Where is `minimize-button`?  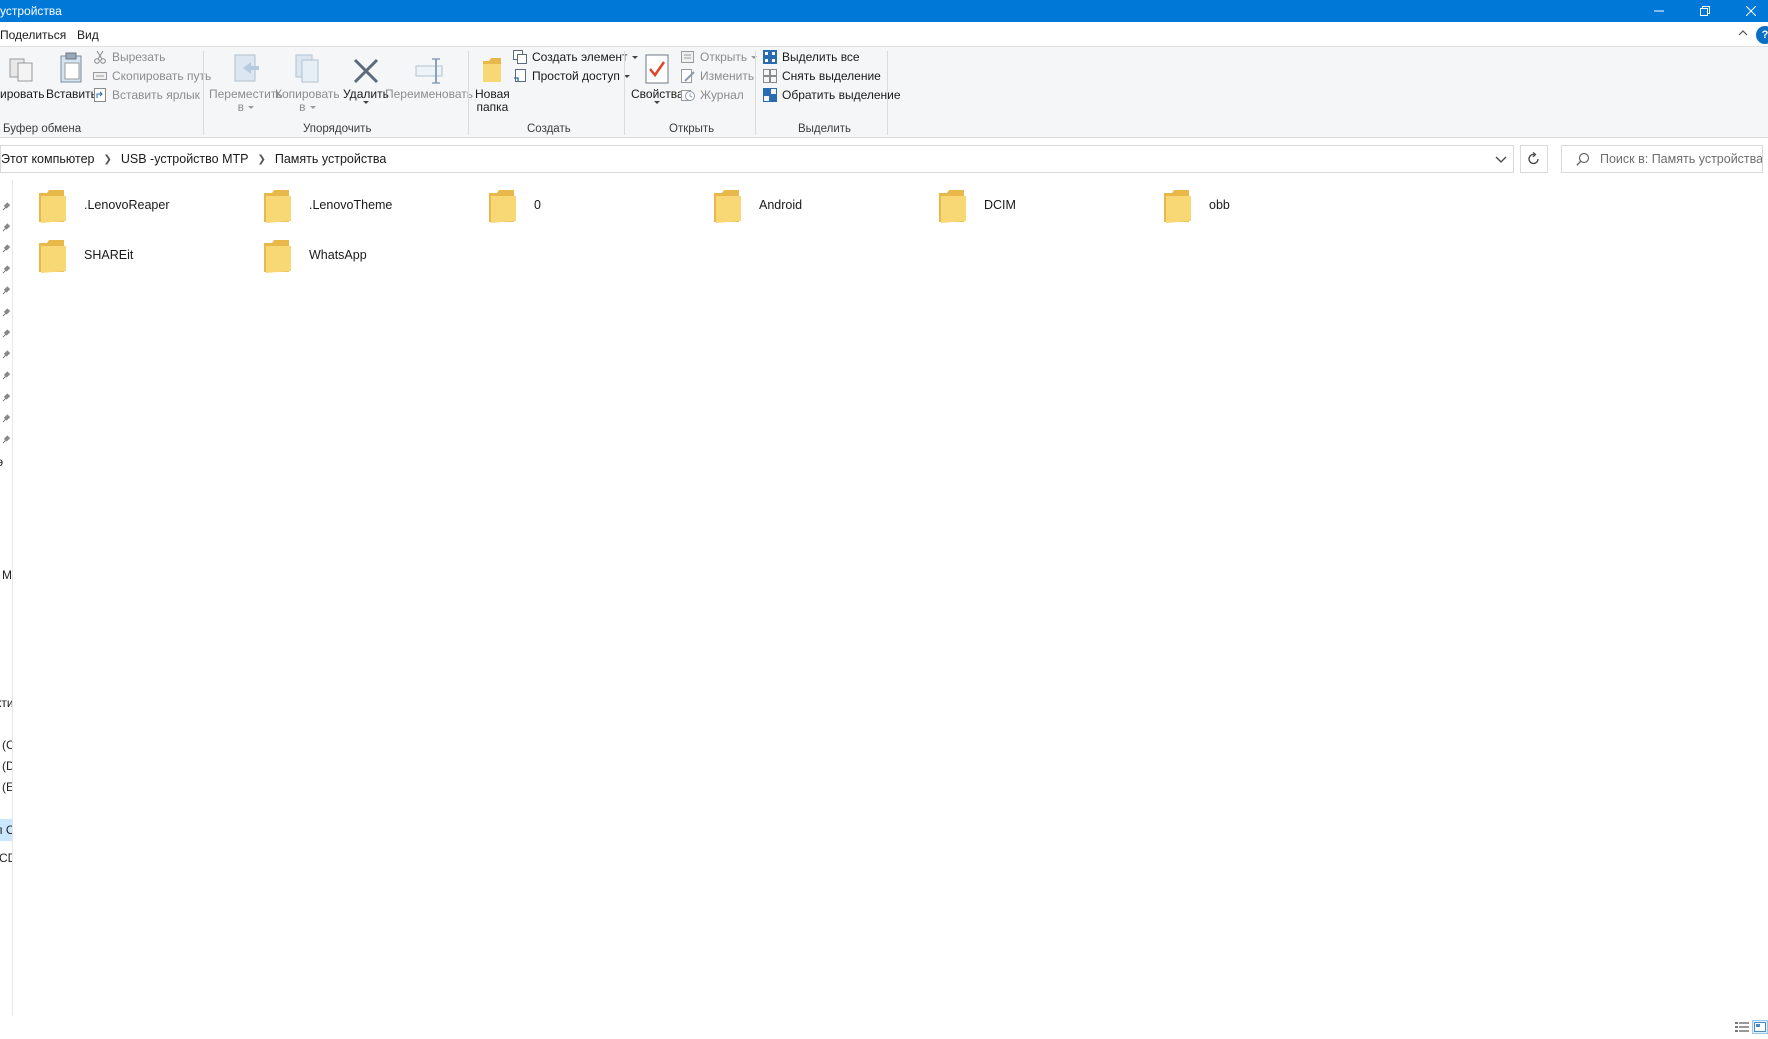 minimize-button is located at coordinates (1659, 11).